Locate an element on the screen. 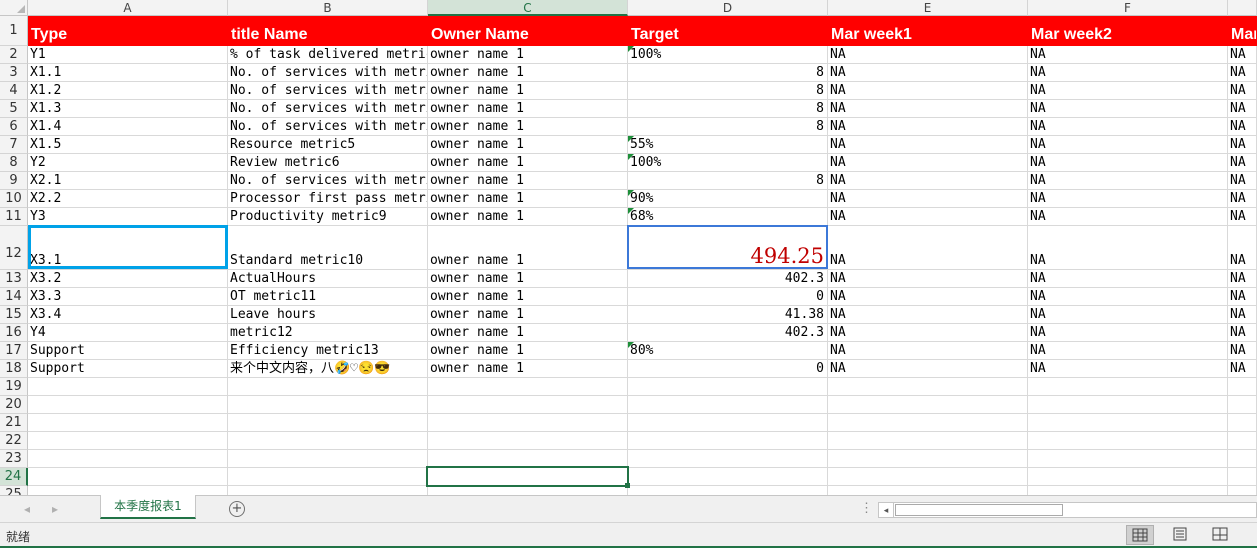 The height and width of the screenshot is (548, 1257). row-header-6: 6 is located at coordinates (14, 127).